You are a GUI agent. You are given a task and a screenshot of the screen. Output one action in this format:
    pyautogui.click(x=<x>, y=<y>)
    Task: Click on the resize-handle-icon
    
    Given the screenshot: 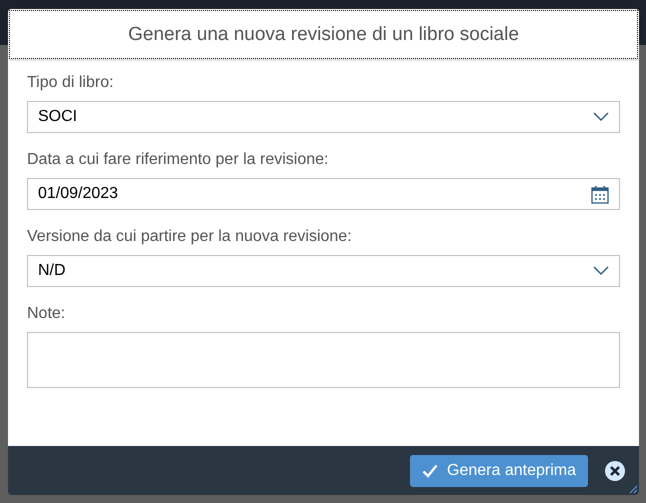 What is the action you would take?
    pyautogui.click(x=633, y=489)
    